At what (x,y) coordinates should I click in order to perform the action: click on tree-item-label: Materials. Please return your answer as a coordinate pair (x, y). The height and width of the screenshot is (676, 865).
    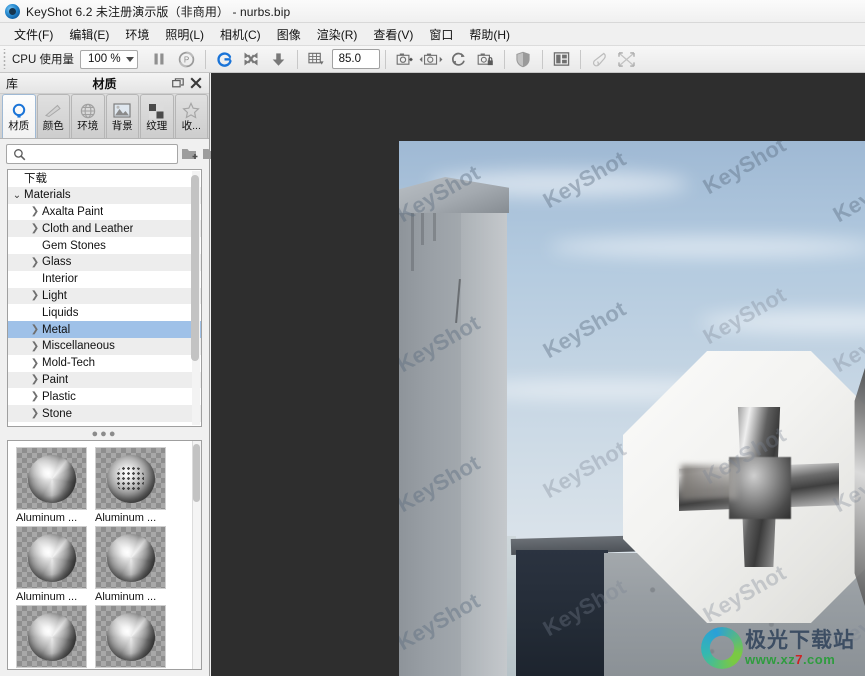
    Looking at the image, I should click on (47, 195).